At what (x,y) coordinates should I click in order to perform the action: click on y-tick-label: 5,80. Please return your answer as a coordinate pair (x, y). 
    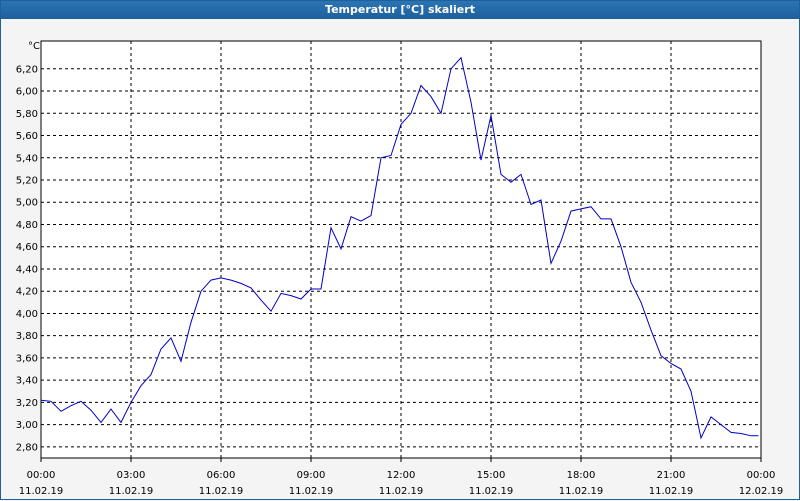
    Looking at the image, I should click on (27, 114).